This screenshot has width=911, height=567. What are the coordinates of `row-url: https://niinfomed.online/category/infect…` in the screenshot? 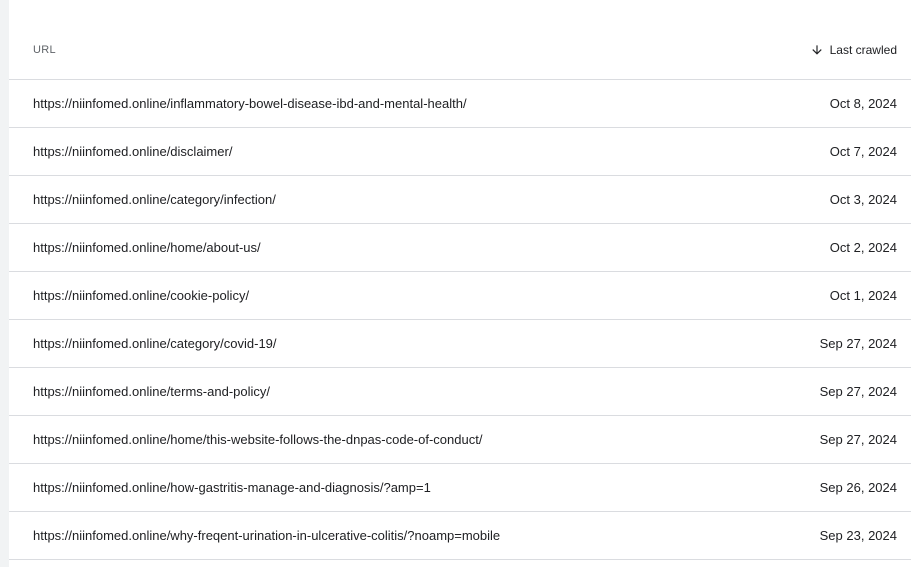 It's located at (154, 199).